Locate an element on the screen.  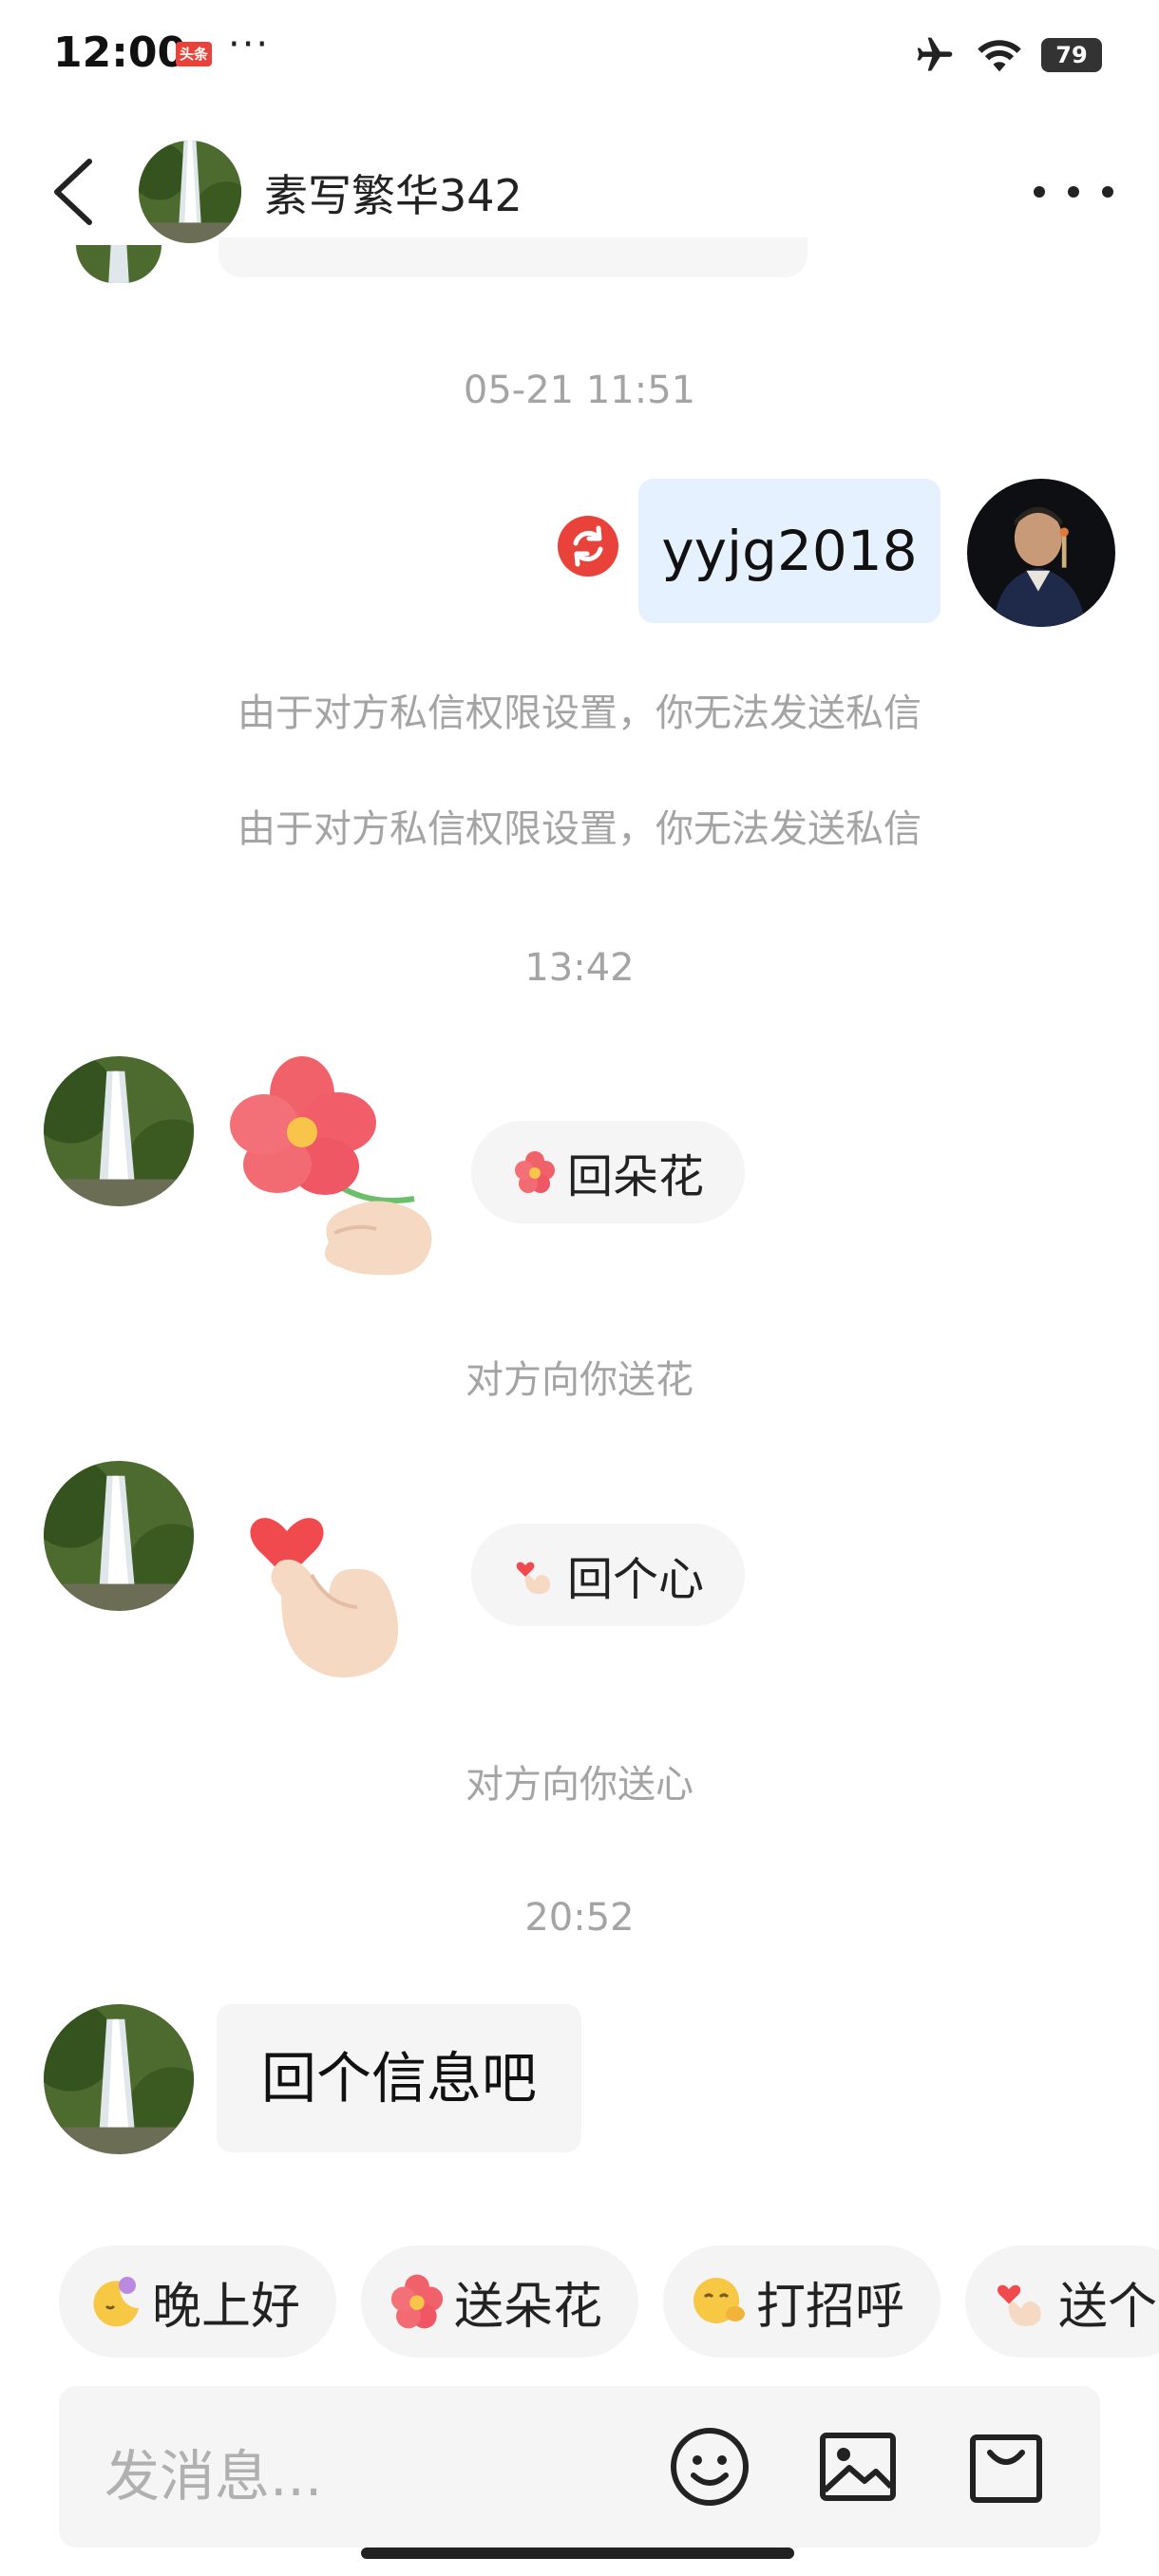
quick-reply-label: 回朵花 is located at coordinates (635, 1176).